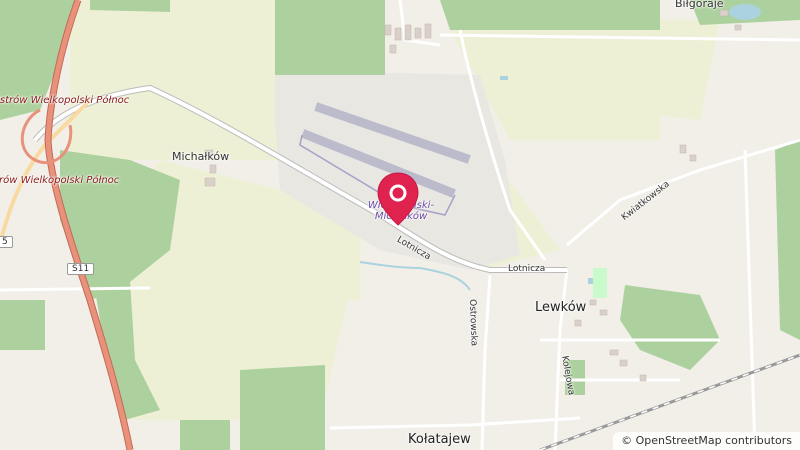  I want to click on place-label-michalkow: Michałków, so click(201, 156).